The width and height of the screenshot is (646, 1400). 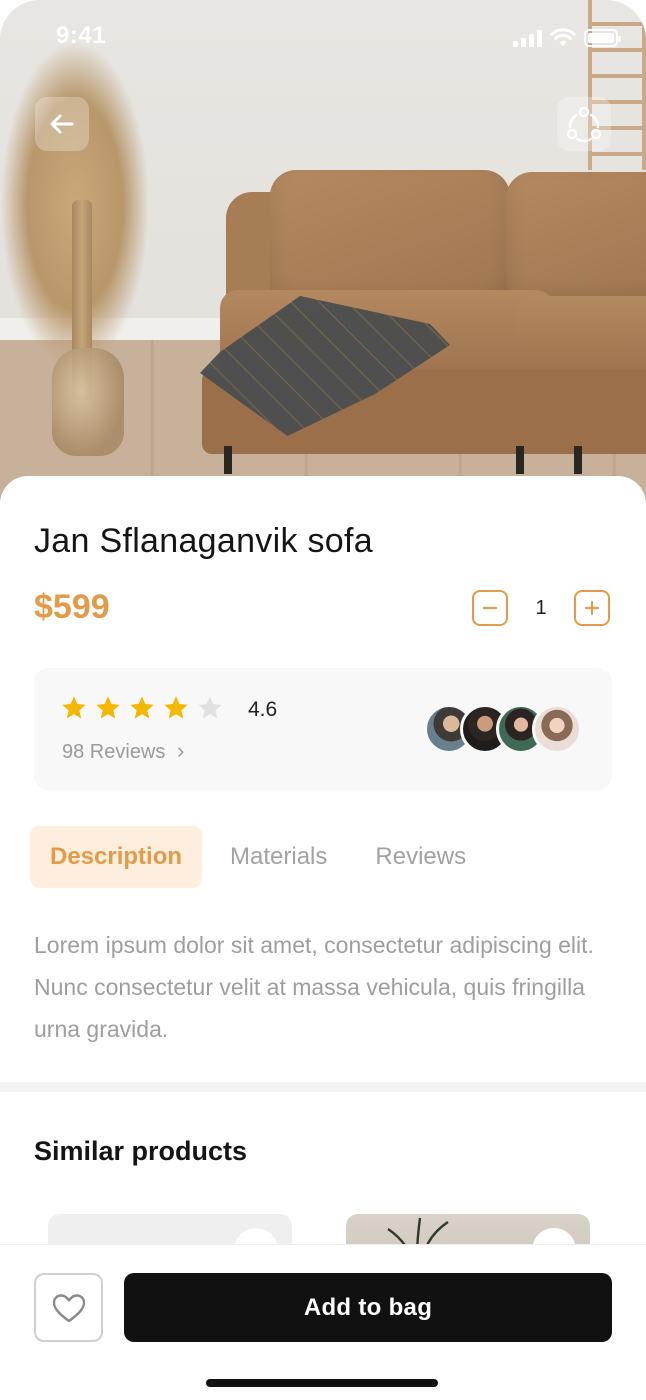 I want to click on status-bar: 9:41, so click(x=323, y=38).